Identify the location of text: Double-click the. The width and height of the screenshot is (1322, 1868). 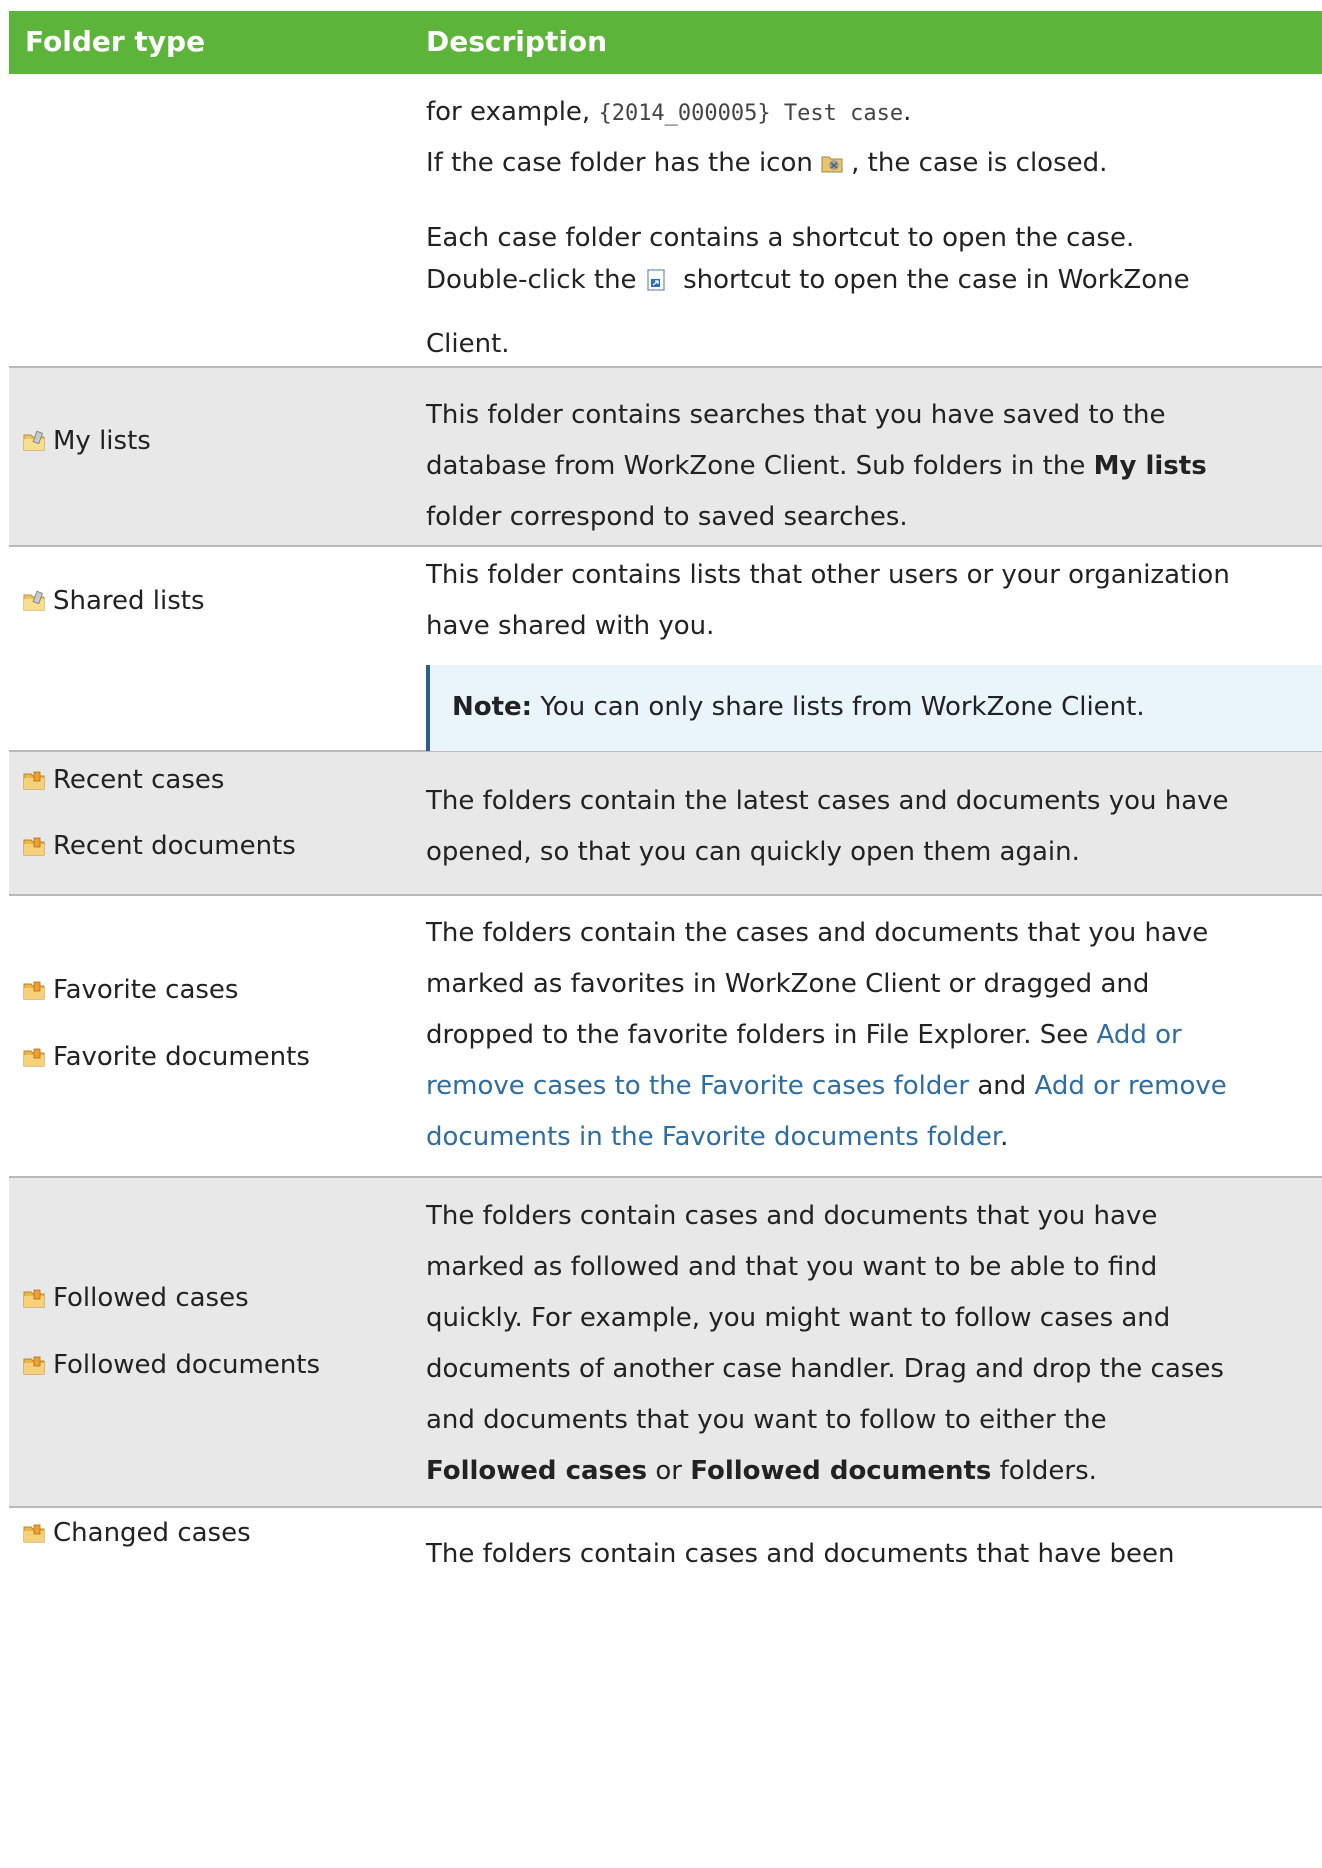
(535, 280).